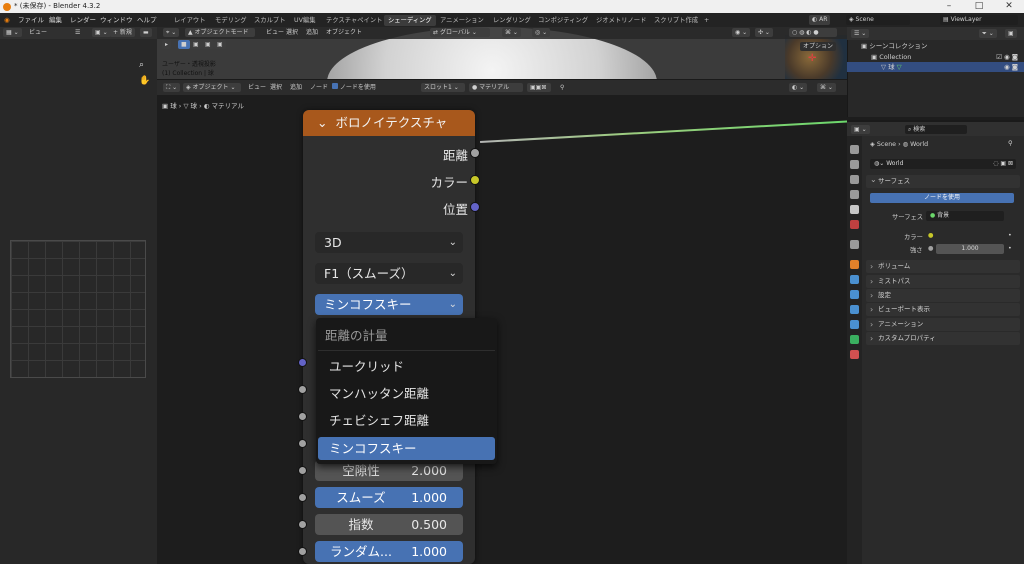 Image resolution: width=1024 pixels, height=564 pixels. What do you see at coordinates (212, 87) in the screenshot?
I see `object-type-selector: ◈ オブジェクト ⌄` at bounding box center [212, 87].